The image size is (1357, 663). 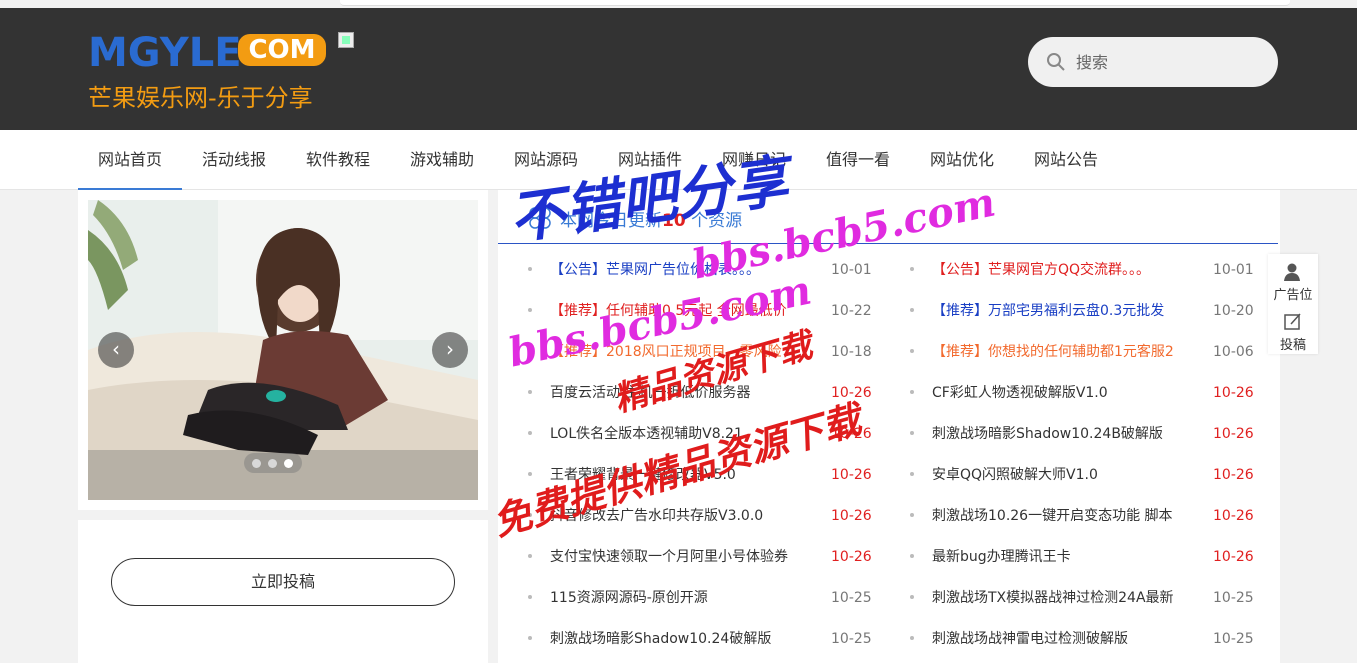 What do you see at coordinates (851, 352) in the screenshot?
I see `news-date: 10-18` at bounding box center [851, 352].